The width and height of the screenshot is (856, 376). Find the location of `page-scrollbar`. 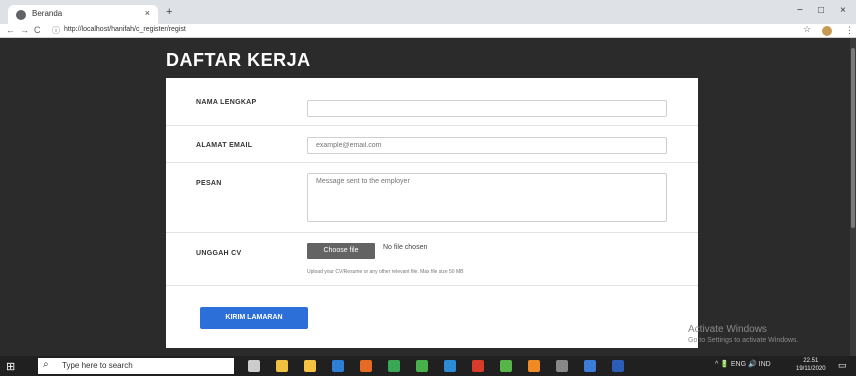

page-scrollbar is located at coordinates (853, 197).